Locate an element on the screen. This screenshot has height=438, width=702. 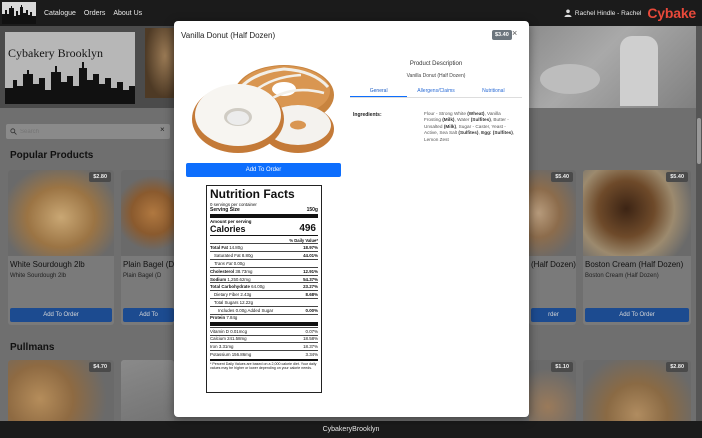
nutrient-label: Dietary Fiber 2.43g is located at coordinates (232, 294).